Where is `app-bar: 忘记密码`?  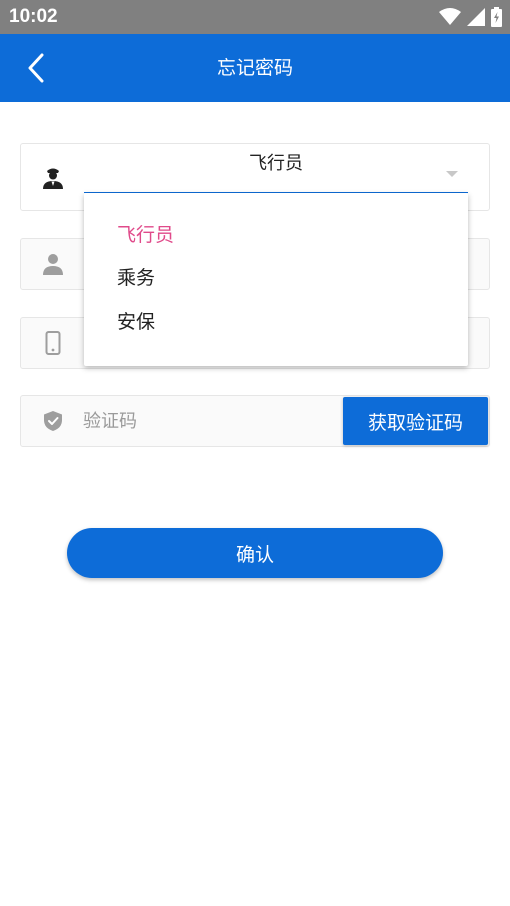 app-bar: 忘记密码 is located at coordinates (255, 68).